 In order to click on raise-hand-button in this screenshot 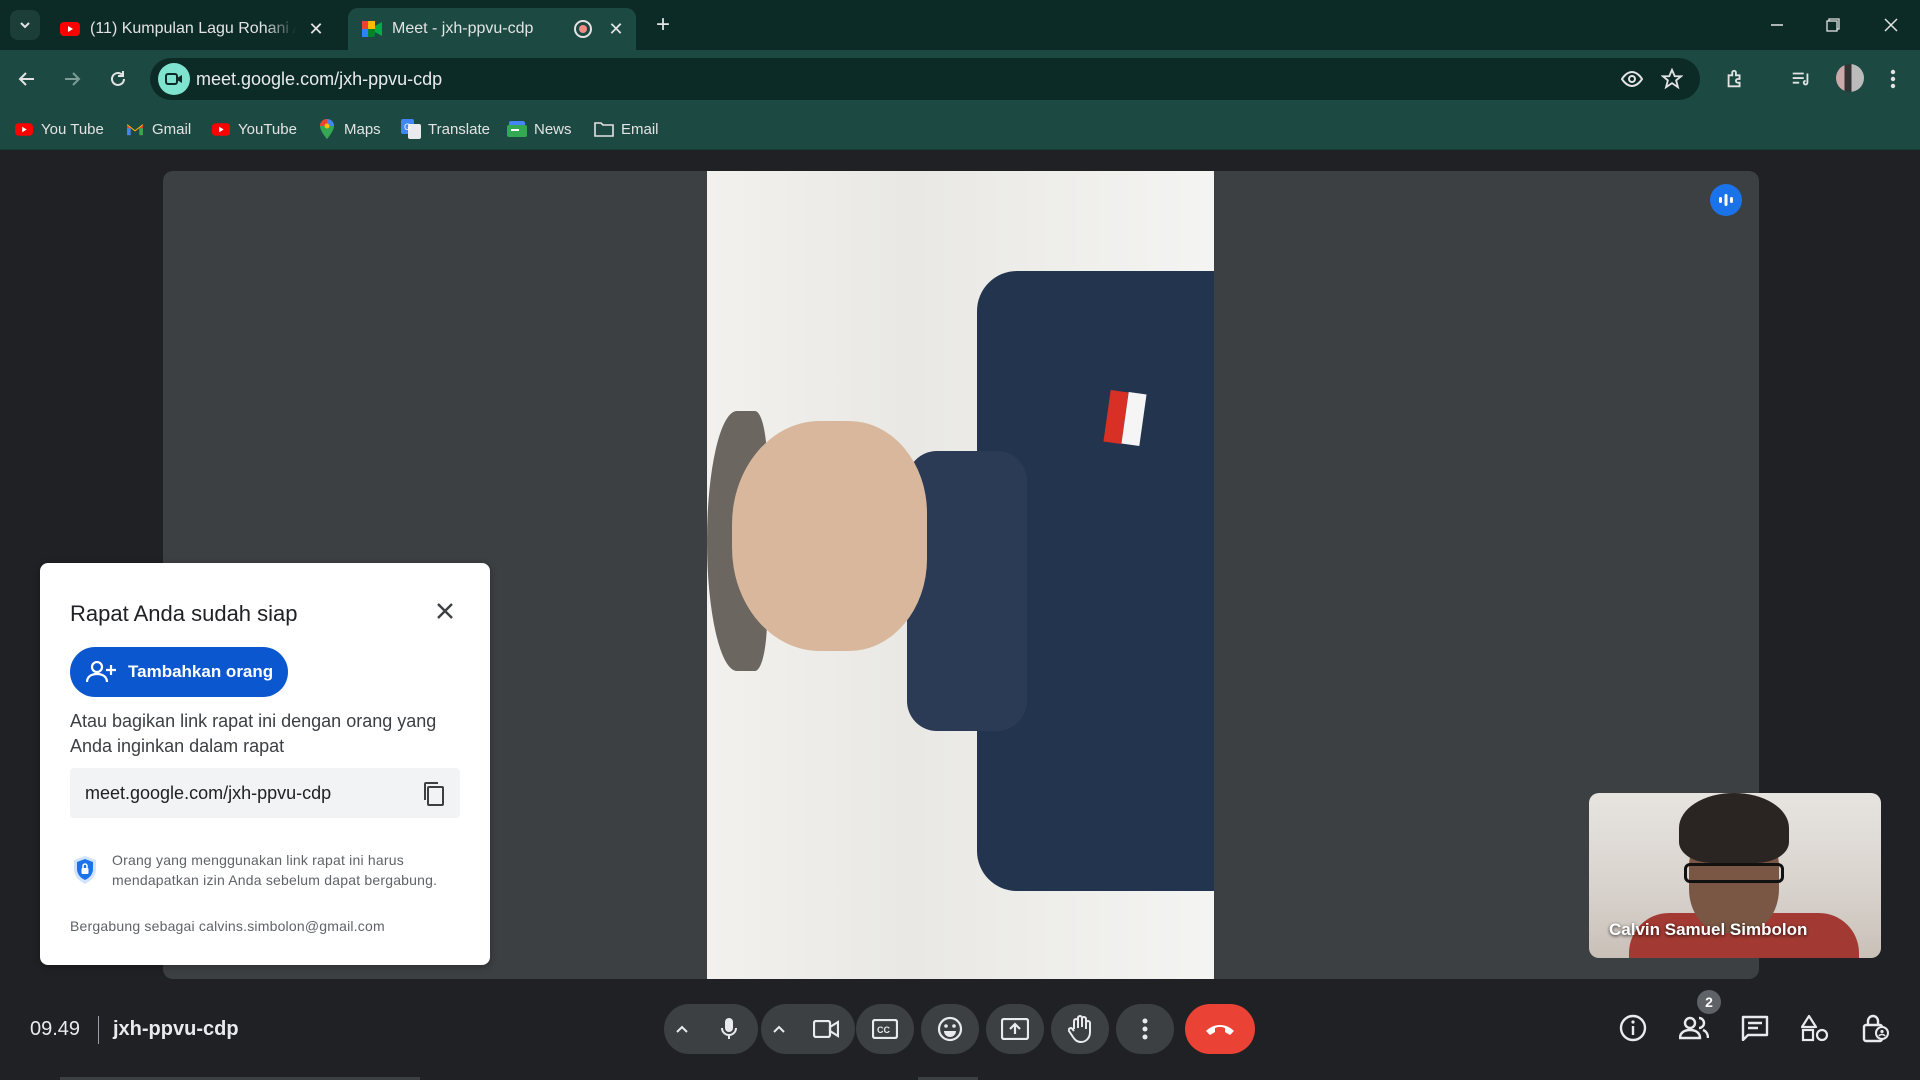, I will do `click(1080, 1029)`.